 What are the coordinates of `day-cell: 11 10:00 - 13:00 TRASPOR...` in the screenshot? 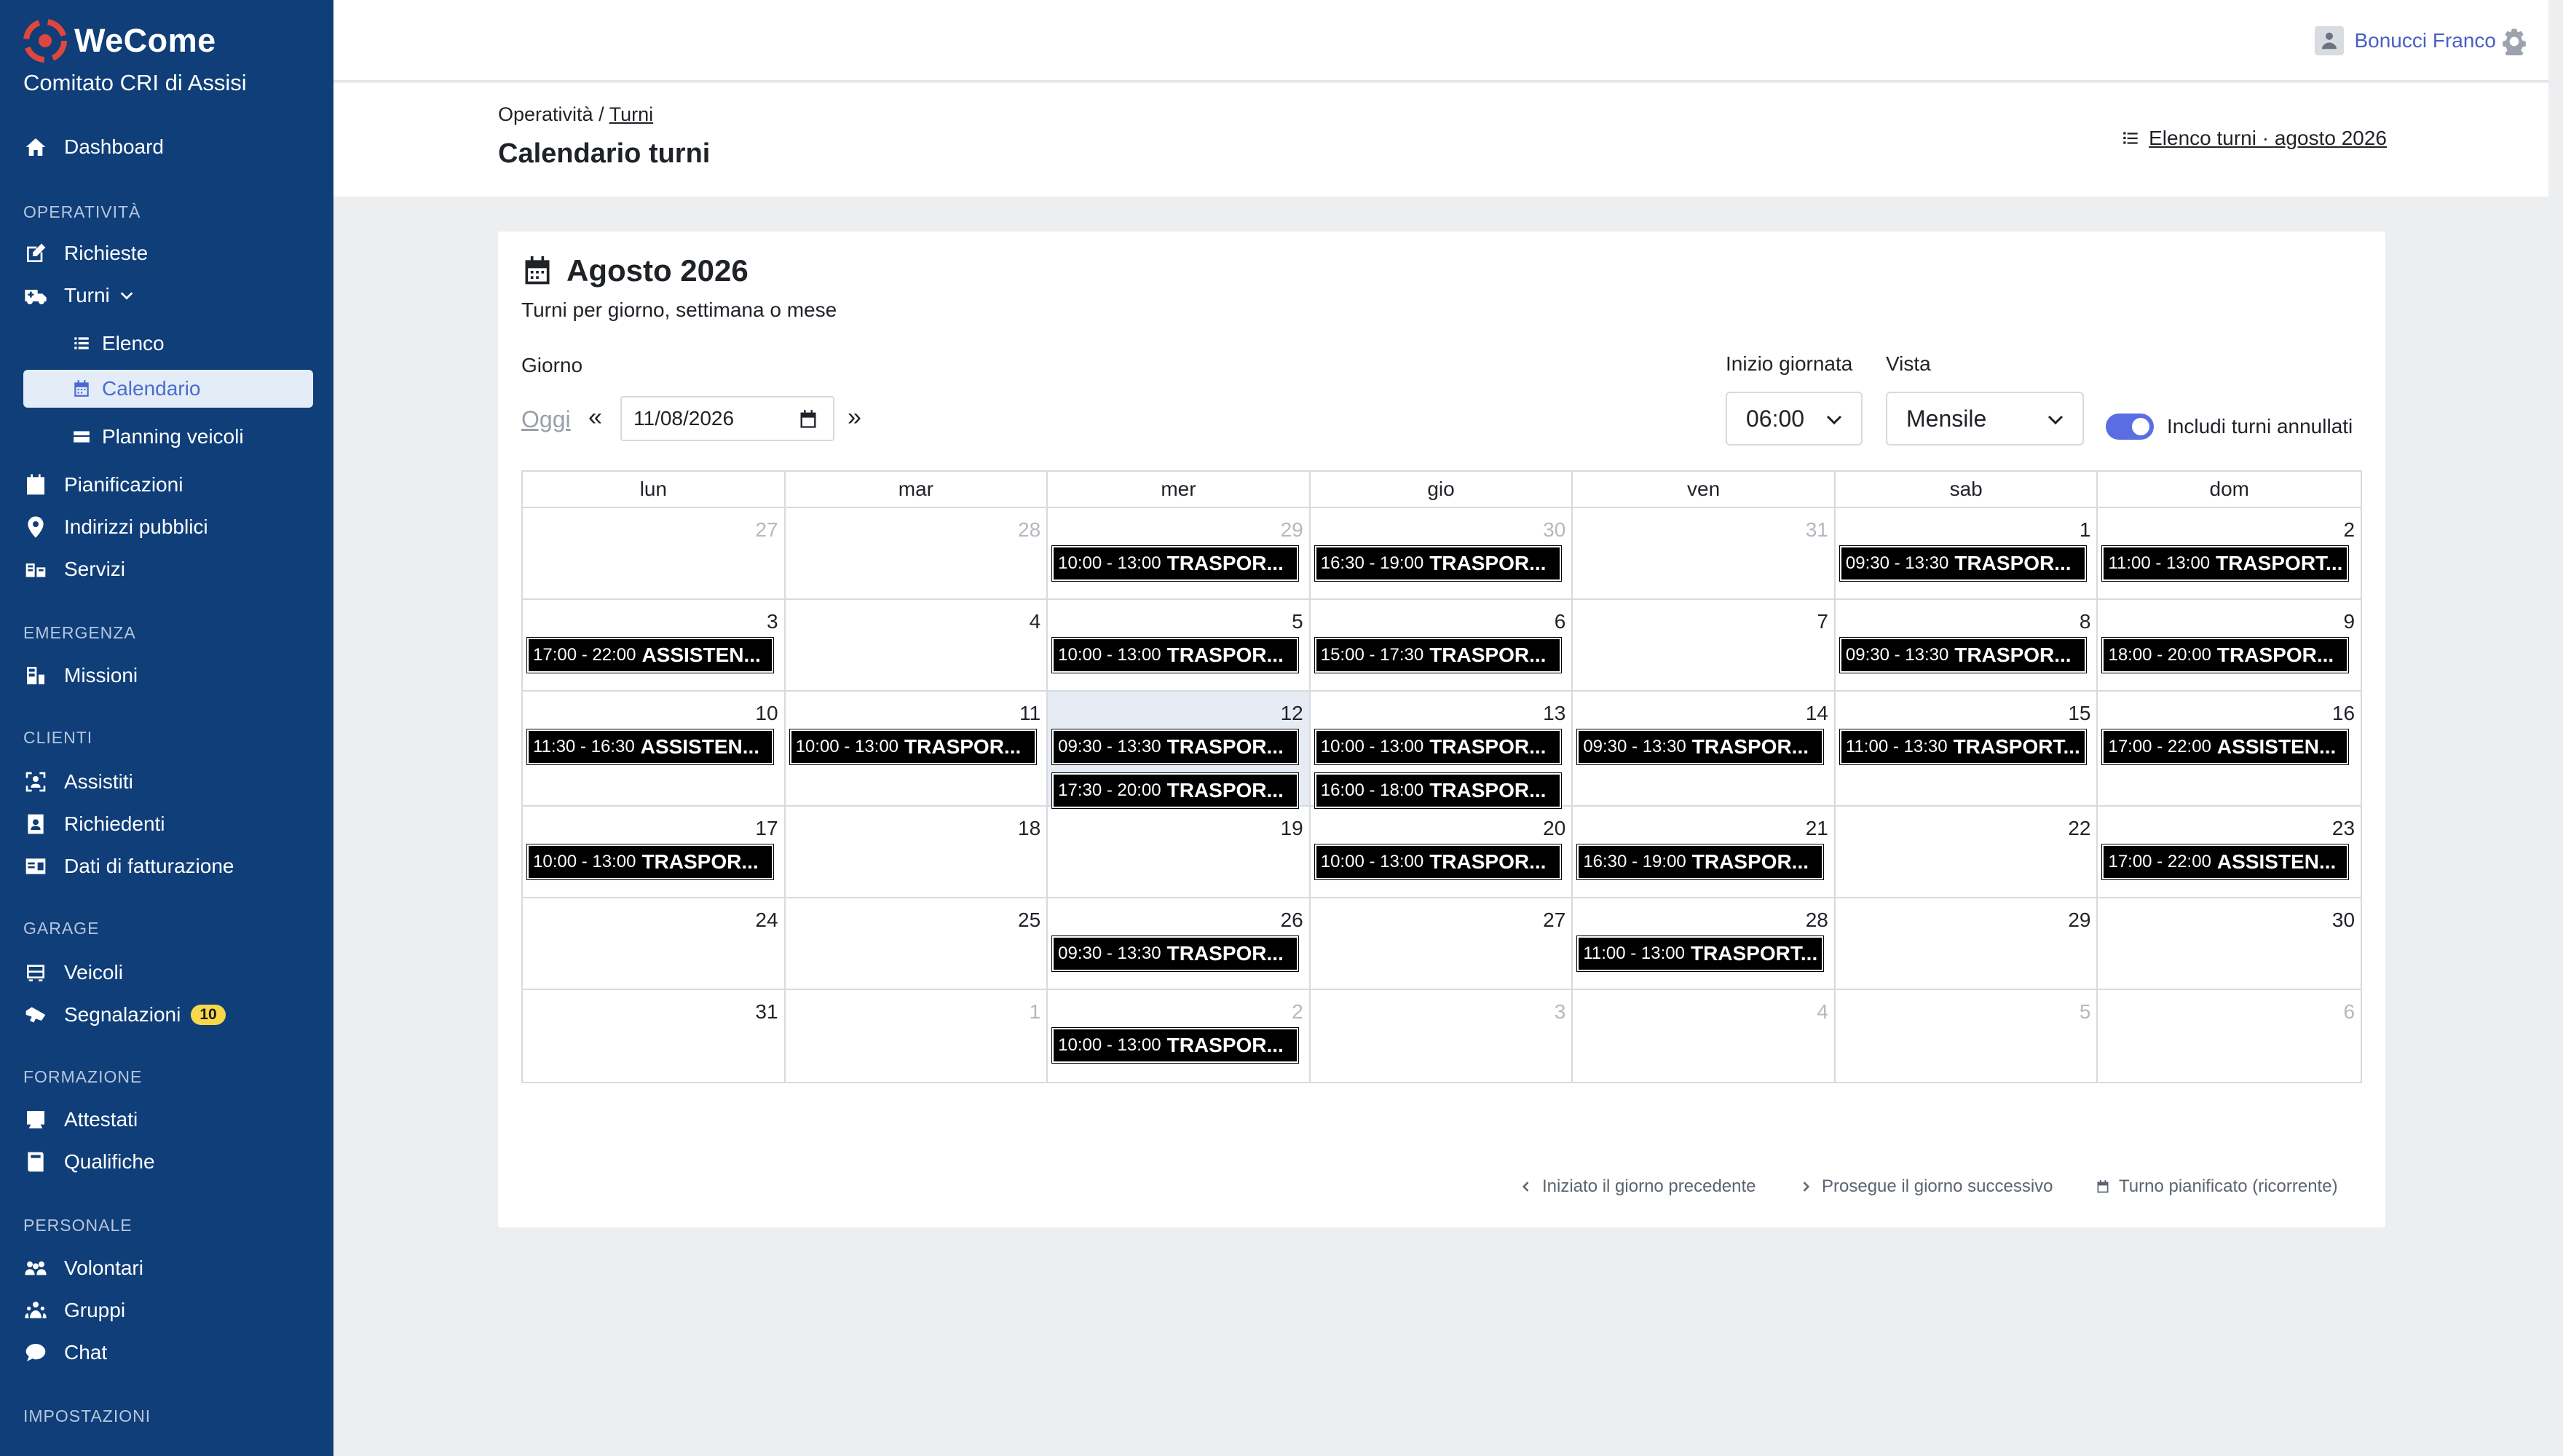 It's located at (916, 749).